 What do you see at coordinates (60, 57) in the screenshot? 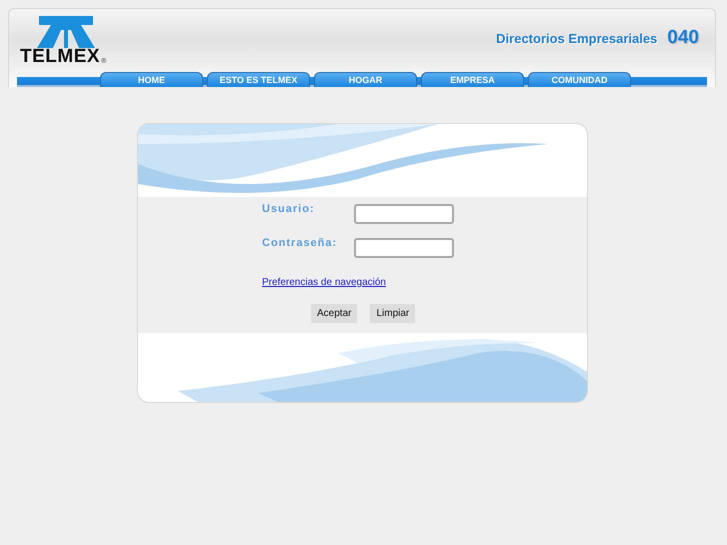
I see `logo-text: TELMEX` at bounding box center [60, 57].